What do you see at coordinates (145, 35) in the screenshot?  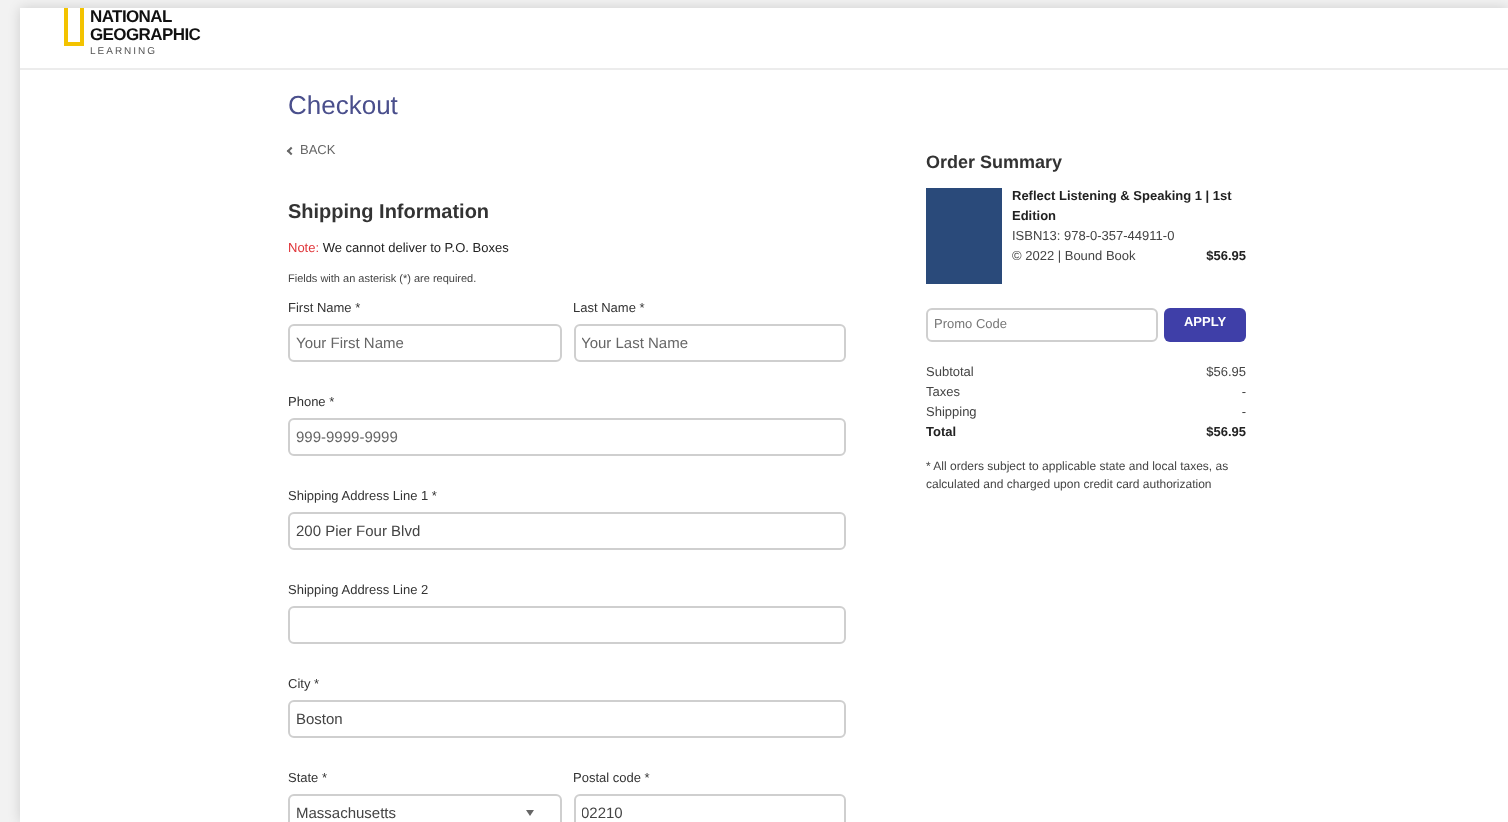 I see `logo-text: GEOGRAPHIC` at bounding box center [145, 35].